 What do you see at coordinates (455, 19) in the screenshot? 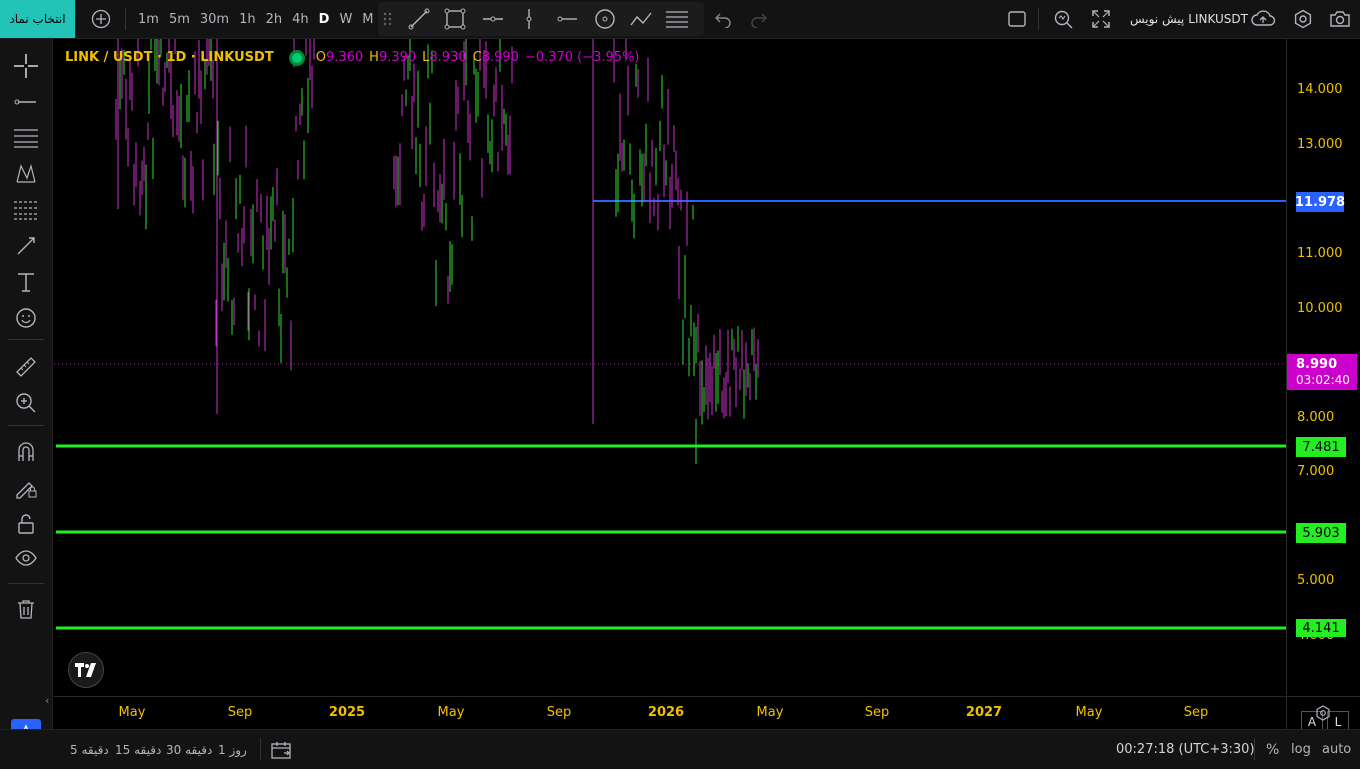
I see `rectangle-icon` at bounding box center [455, 19].